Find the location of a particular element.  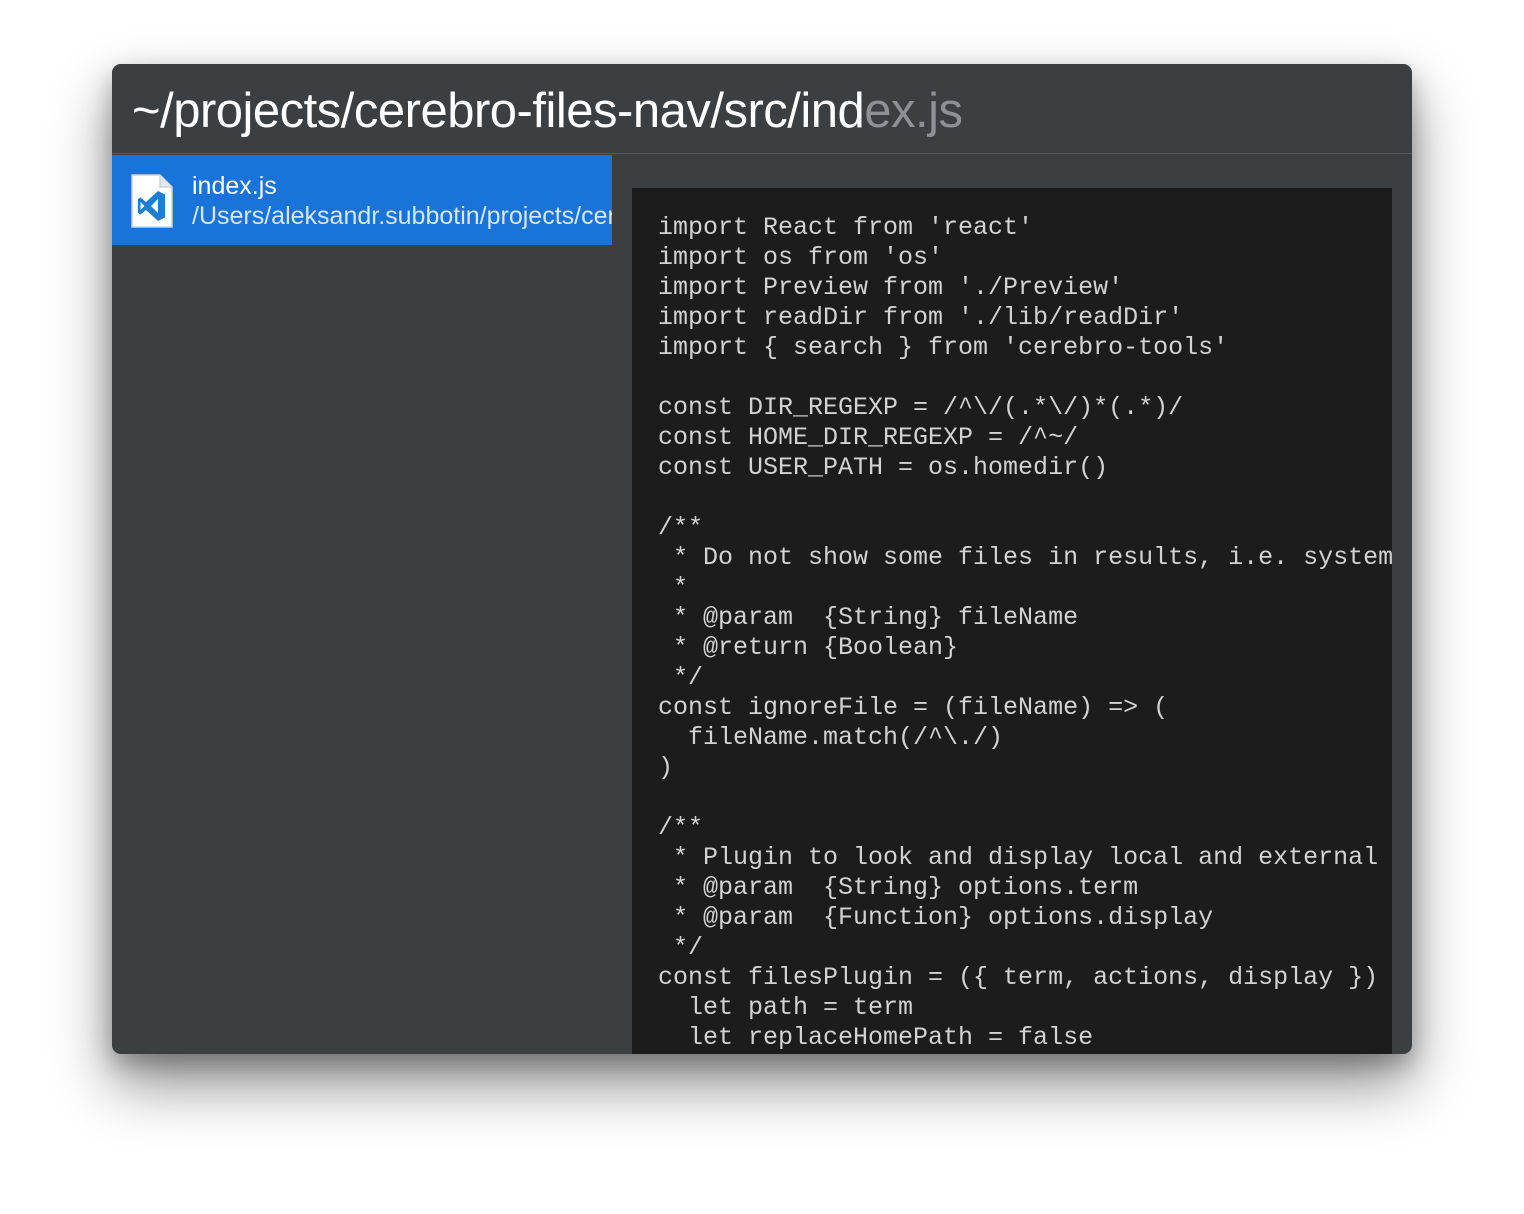

result-title: index.js is located at coordinates (234, 186).